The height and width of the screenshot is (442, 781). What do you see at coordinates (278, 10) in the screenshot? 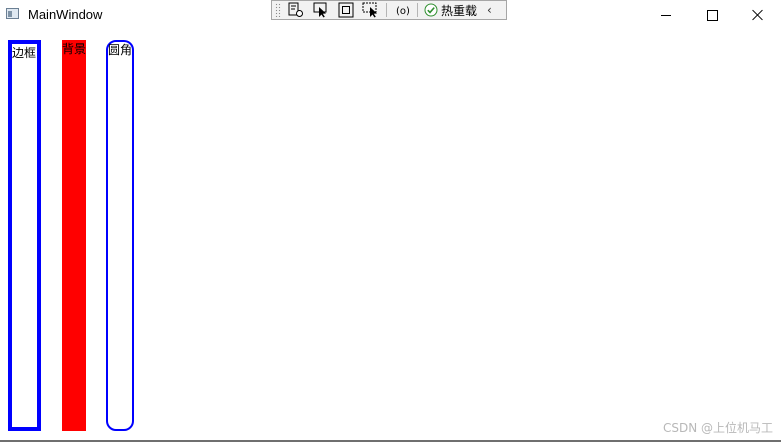
I see `toolbar-grip-icon` at bounding box center [278, 10].